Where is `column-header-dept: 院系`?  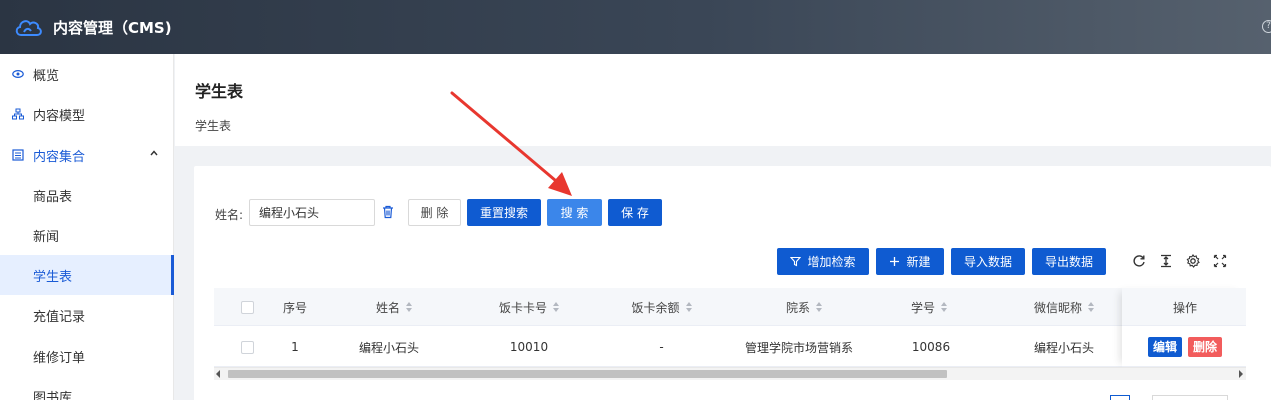
column-header-dept: 院系 is located at coordinates (804, 307).